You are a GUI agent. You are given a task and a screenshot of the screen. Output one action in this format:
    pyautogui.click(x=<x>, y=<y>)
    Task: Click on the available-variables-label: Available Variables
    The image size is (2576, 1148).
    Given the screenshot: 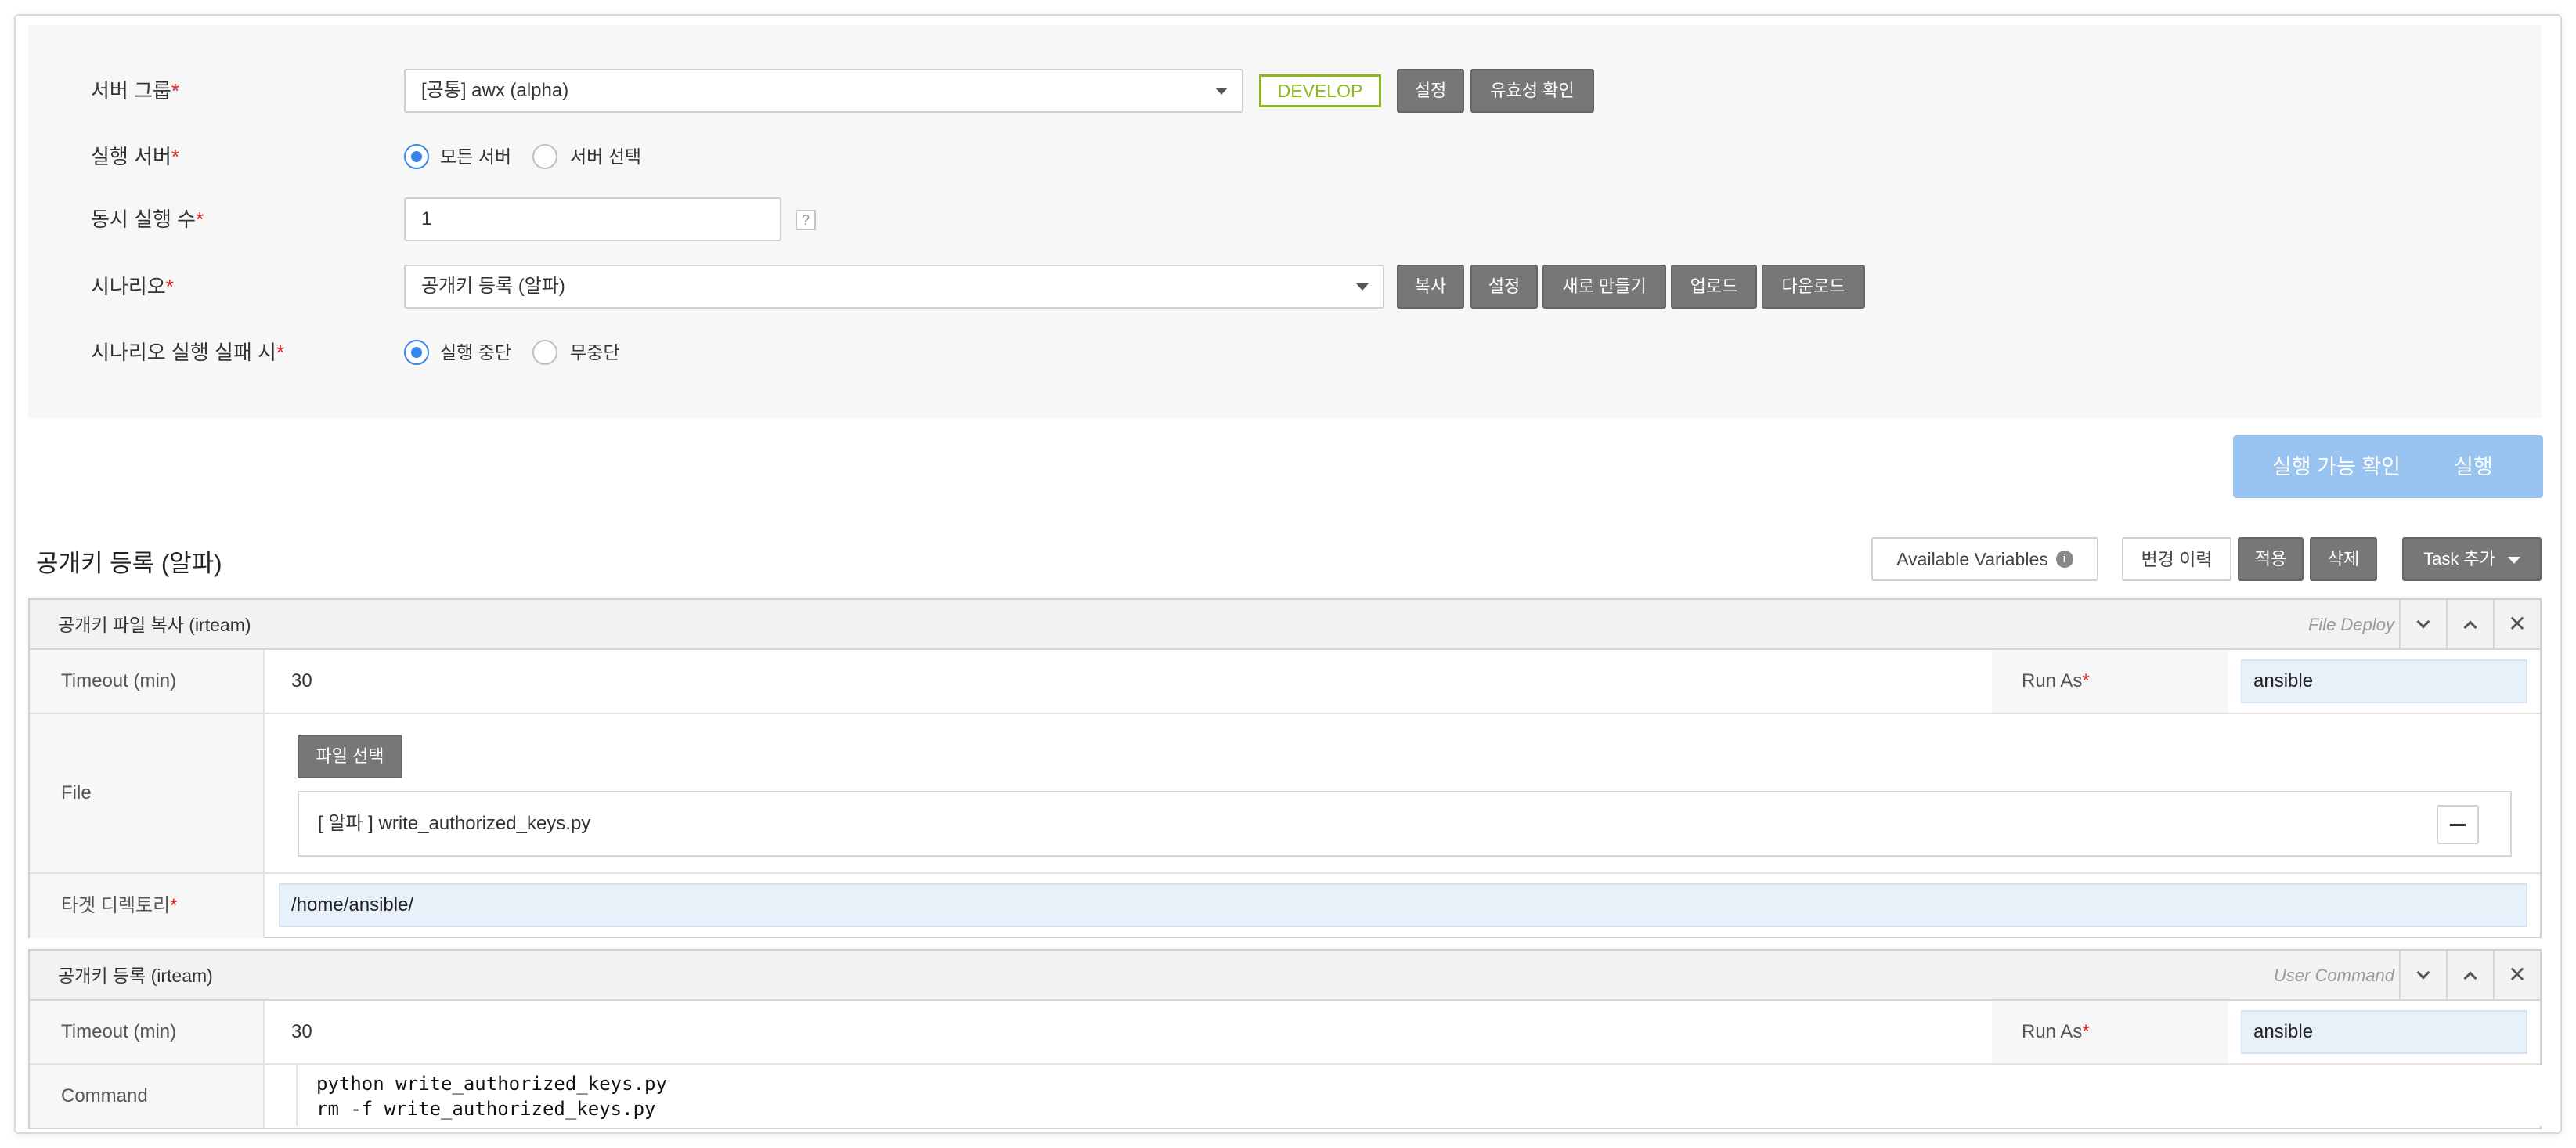 What is the action you would take?
    pyautogui.click(x=1972, y=559)
    